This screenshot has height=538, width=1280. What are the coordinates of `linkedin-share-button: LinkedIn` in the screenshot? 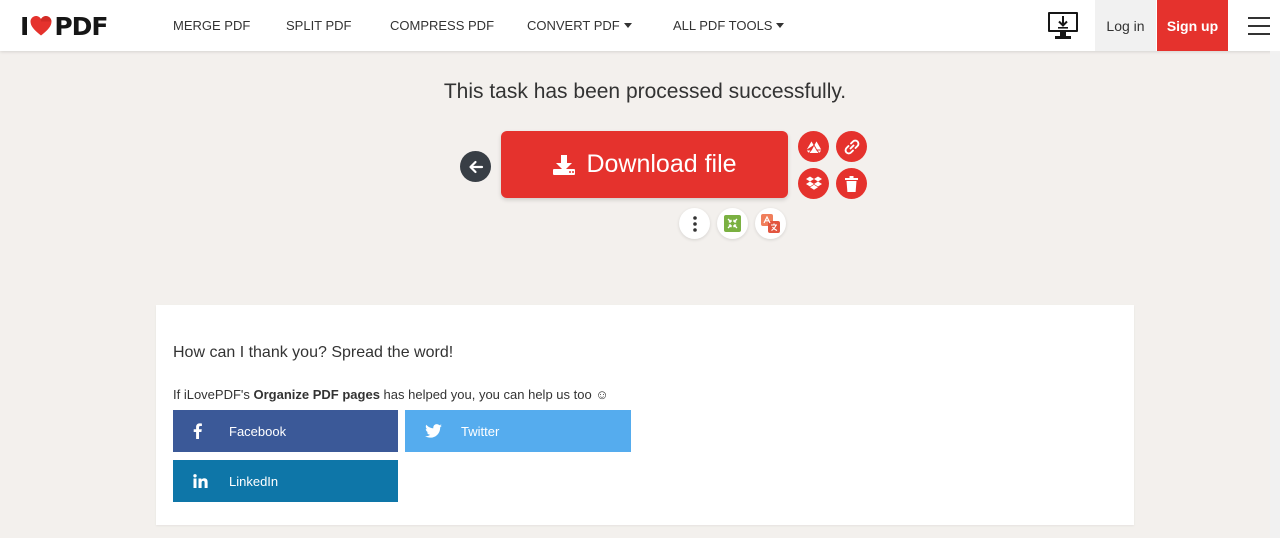 It's located at (285, 481).